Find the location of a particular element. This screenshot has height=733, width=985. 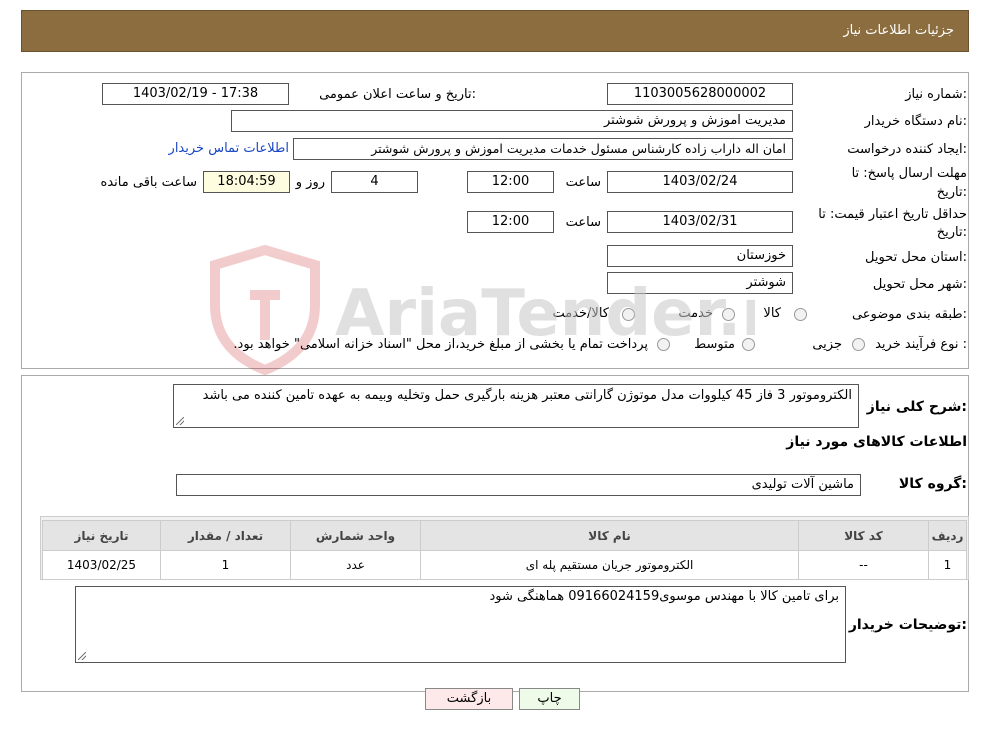

process-option-medium: متوسط is located at coordinates (714, 344).